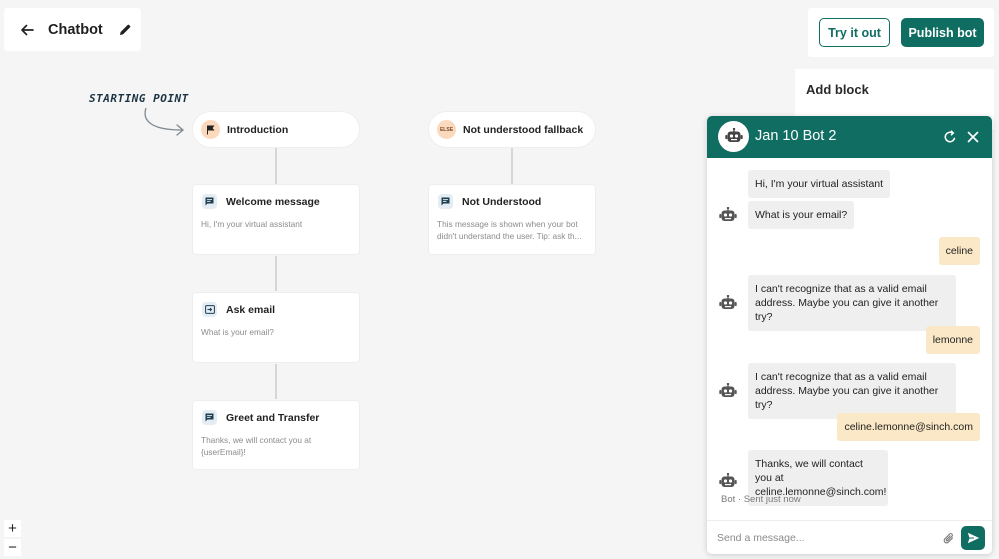  Describe the element at coordinates (942, 32) in the screenshot. I see `publish-bot-button: Publish bot` at that location.